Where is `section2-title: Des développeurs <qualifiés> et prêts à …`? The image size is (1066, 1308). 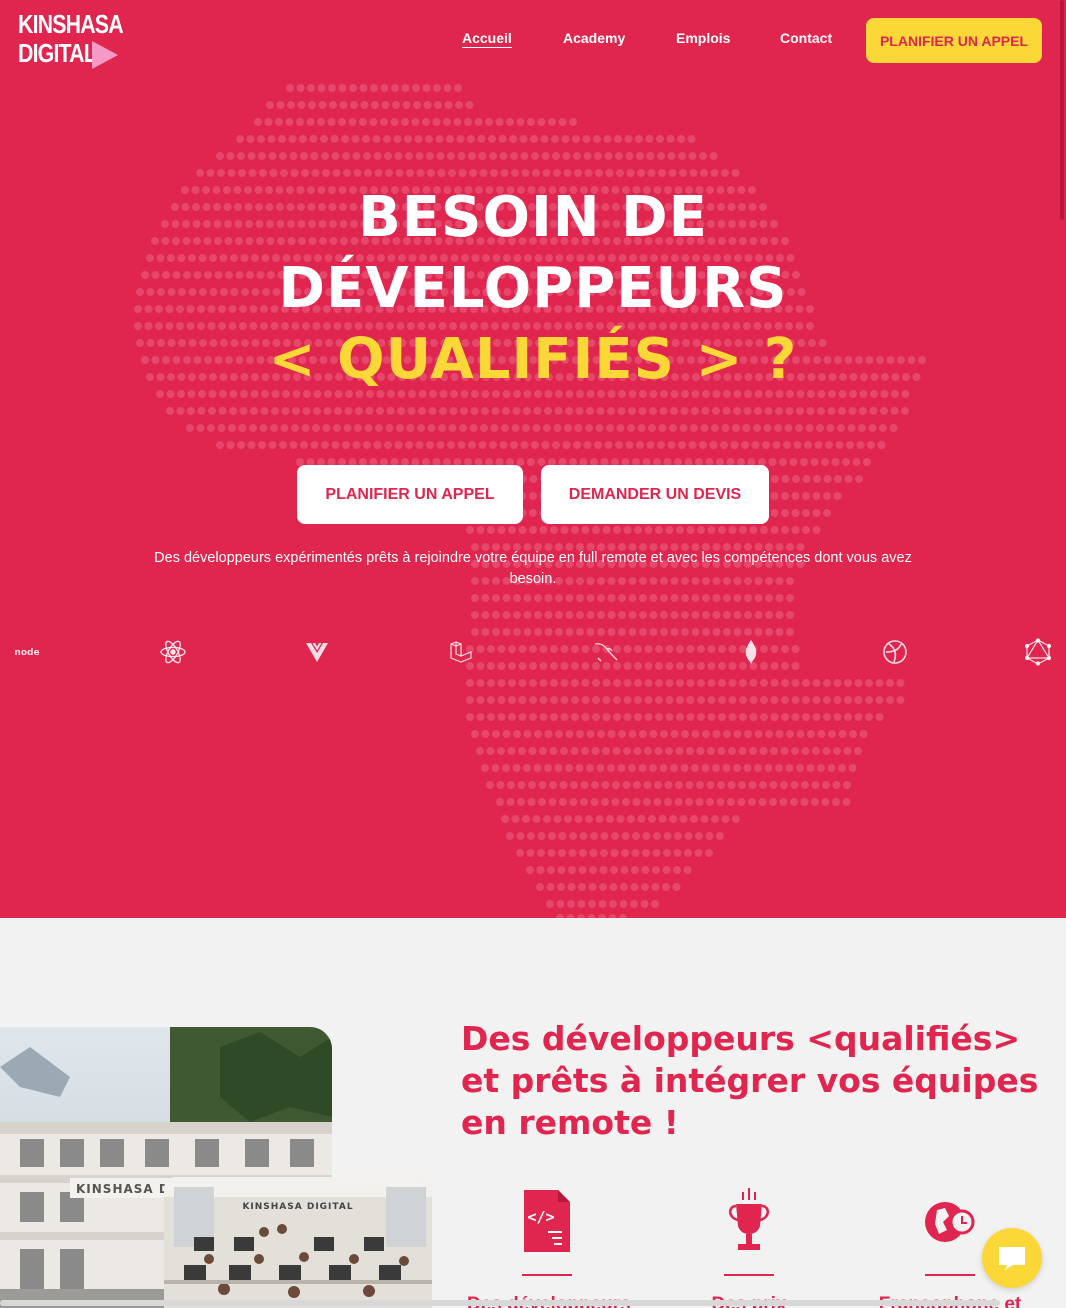
section2-title: Des développeurs <qualifiés> et prêts à … is located at coordinates (750, 1080).